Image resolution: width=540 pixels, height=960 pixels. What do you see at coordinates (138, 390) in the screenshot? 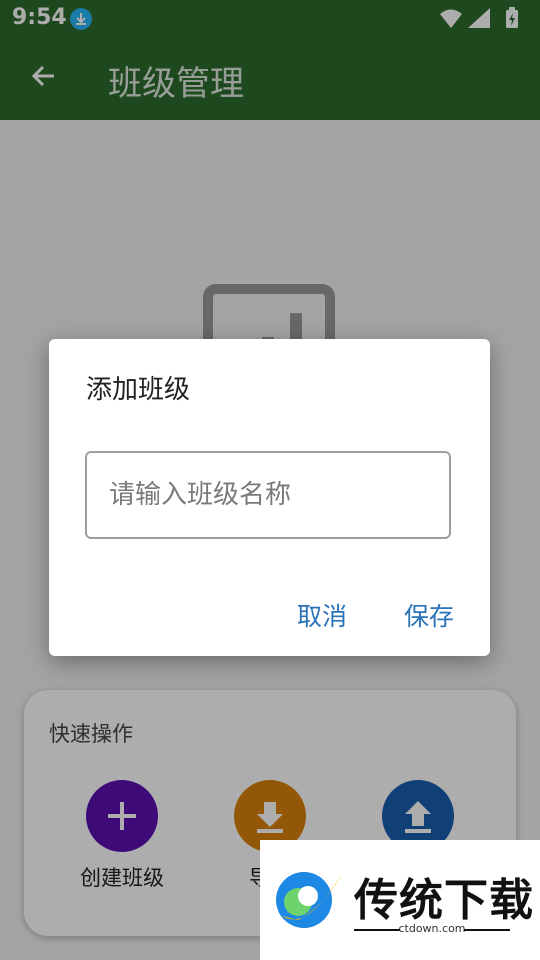
I see `dialog-title: 添加班级` at bounding box center [138, 390].